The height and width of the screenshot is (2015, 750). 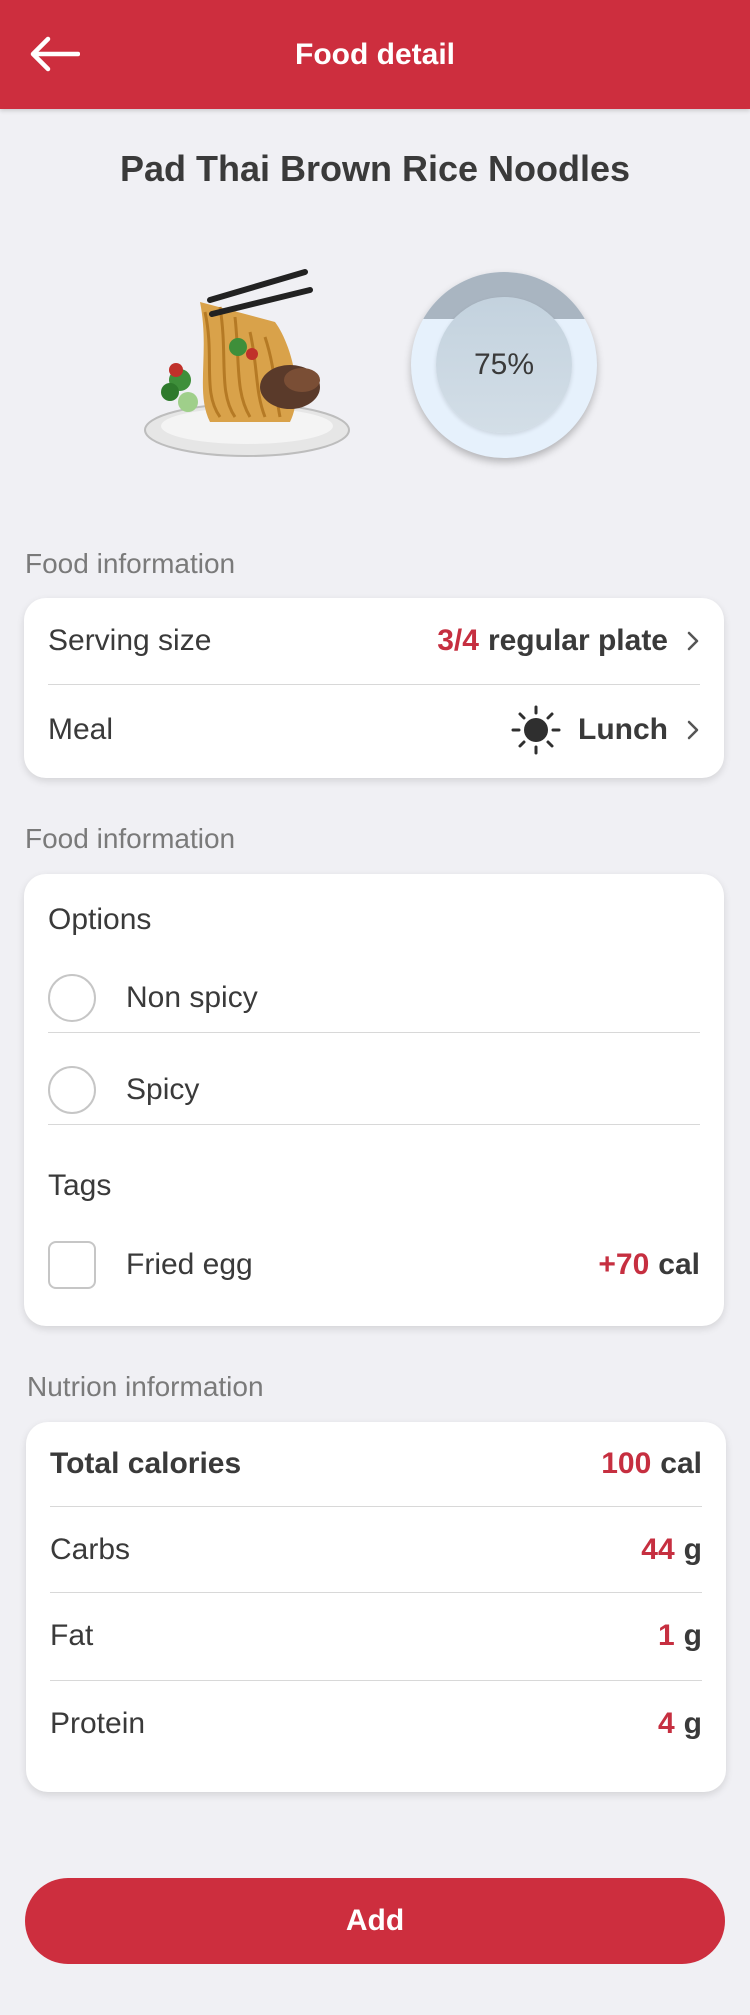 I want to click on checkbox, so click(x=72, y=1265).